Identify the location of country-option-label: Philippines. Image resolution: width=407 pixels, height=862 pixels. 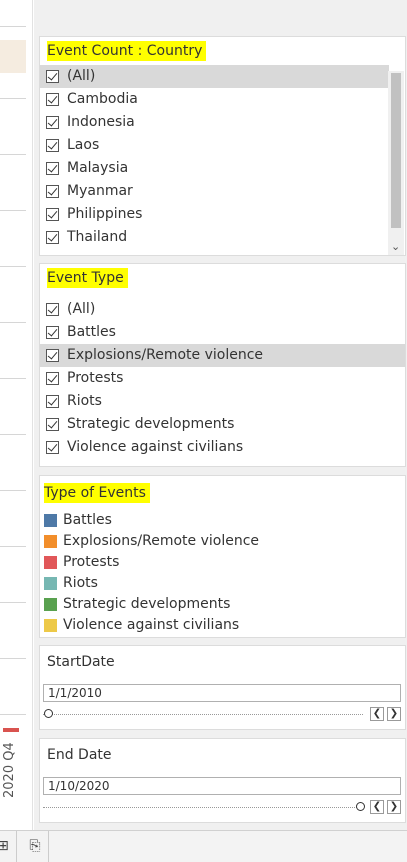
(105, 214).